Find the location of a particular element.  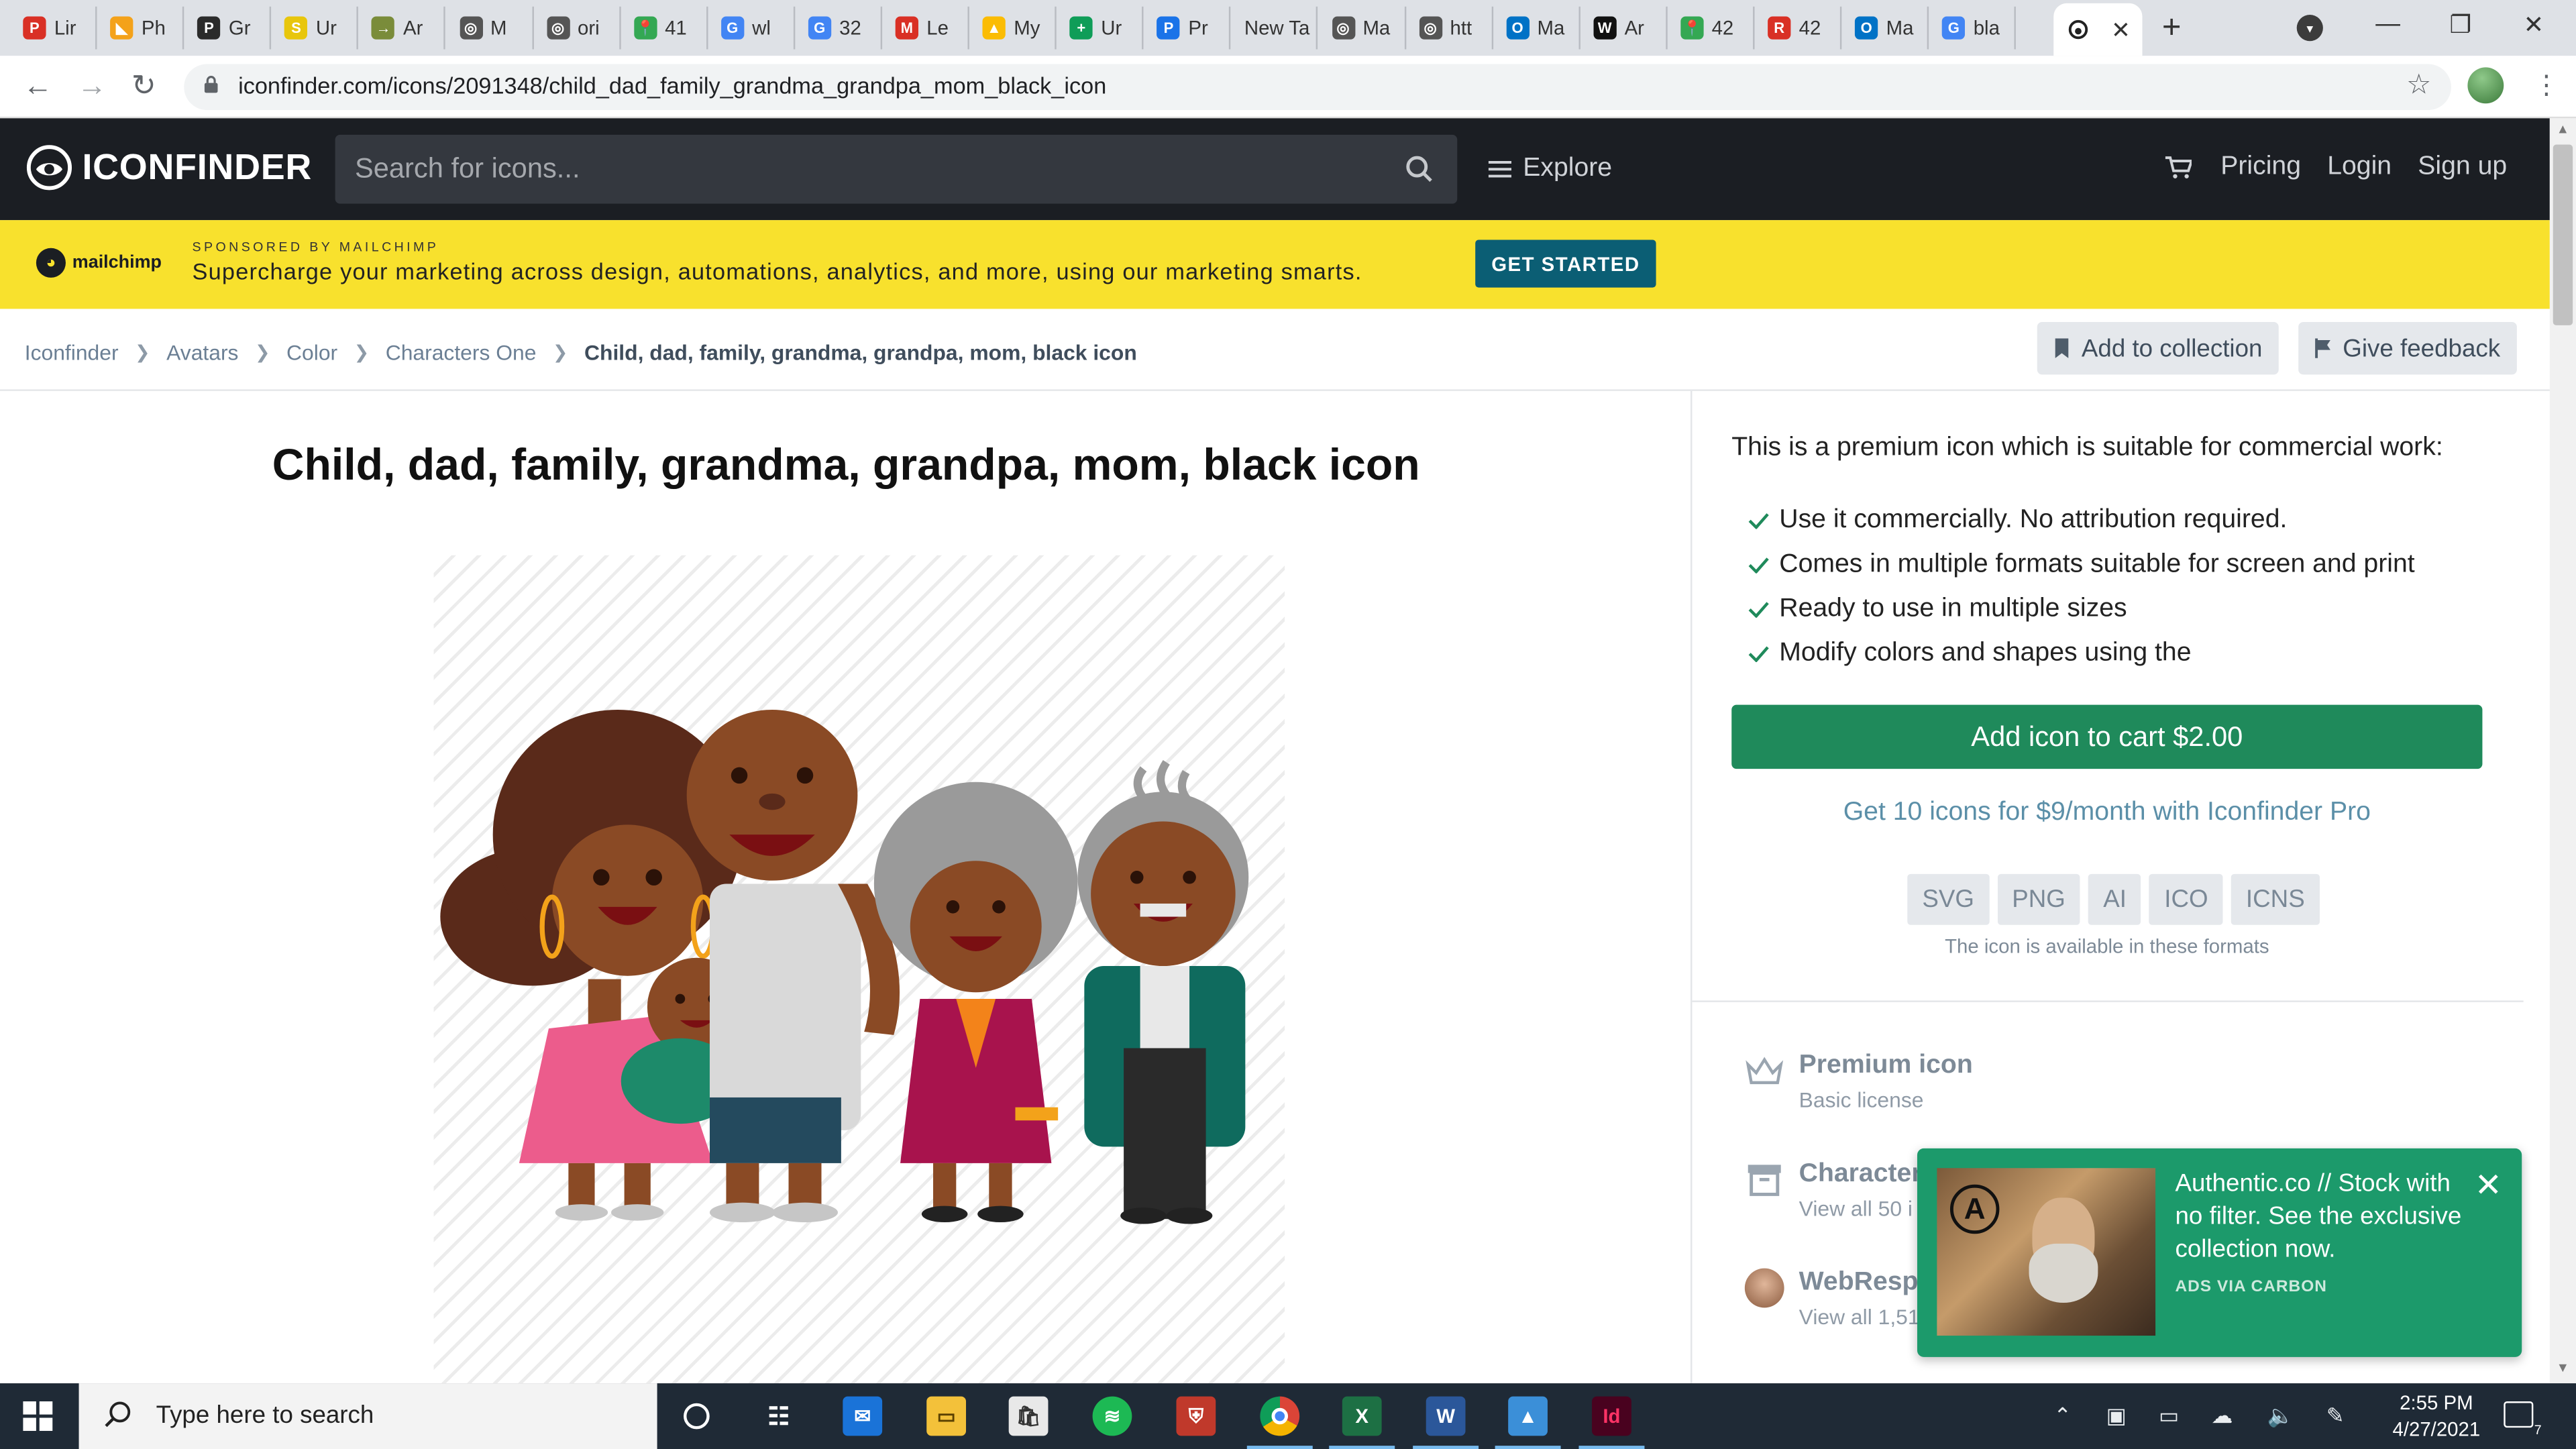

login-link: Login is located at coordinates (2359, 167).